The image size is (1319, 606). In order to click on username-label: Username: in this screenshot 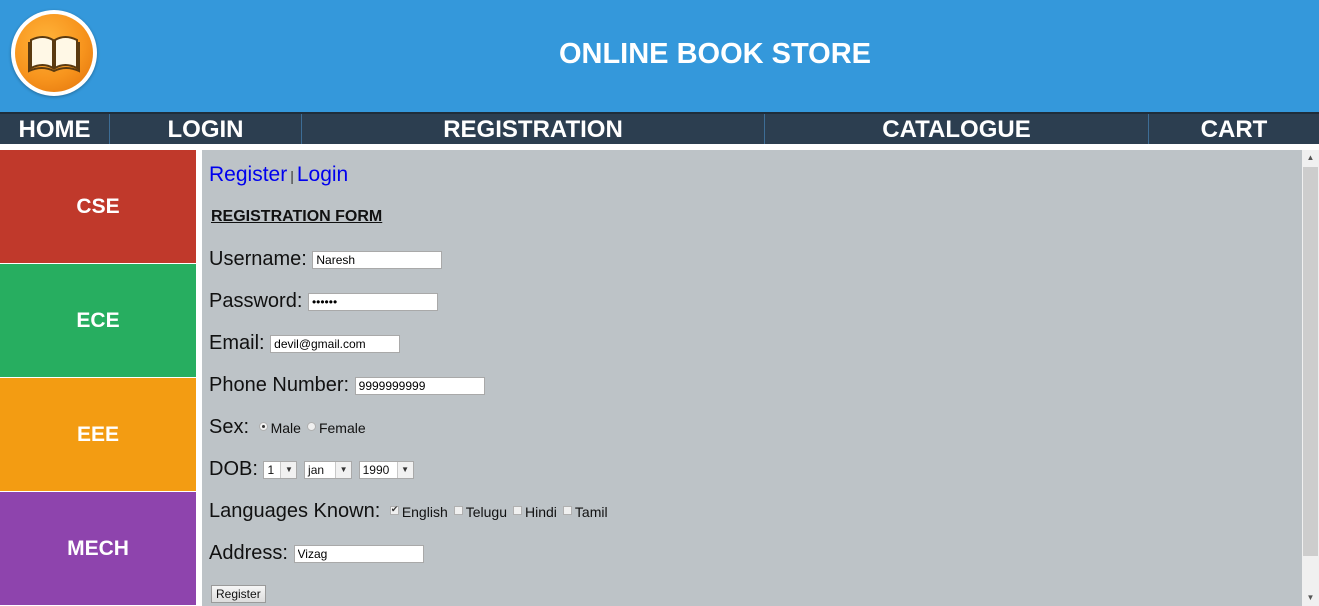, I will do `click(258, 259)`.